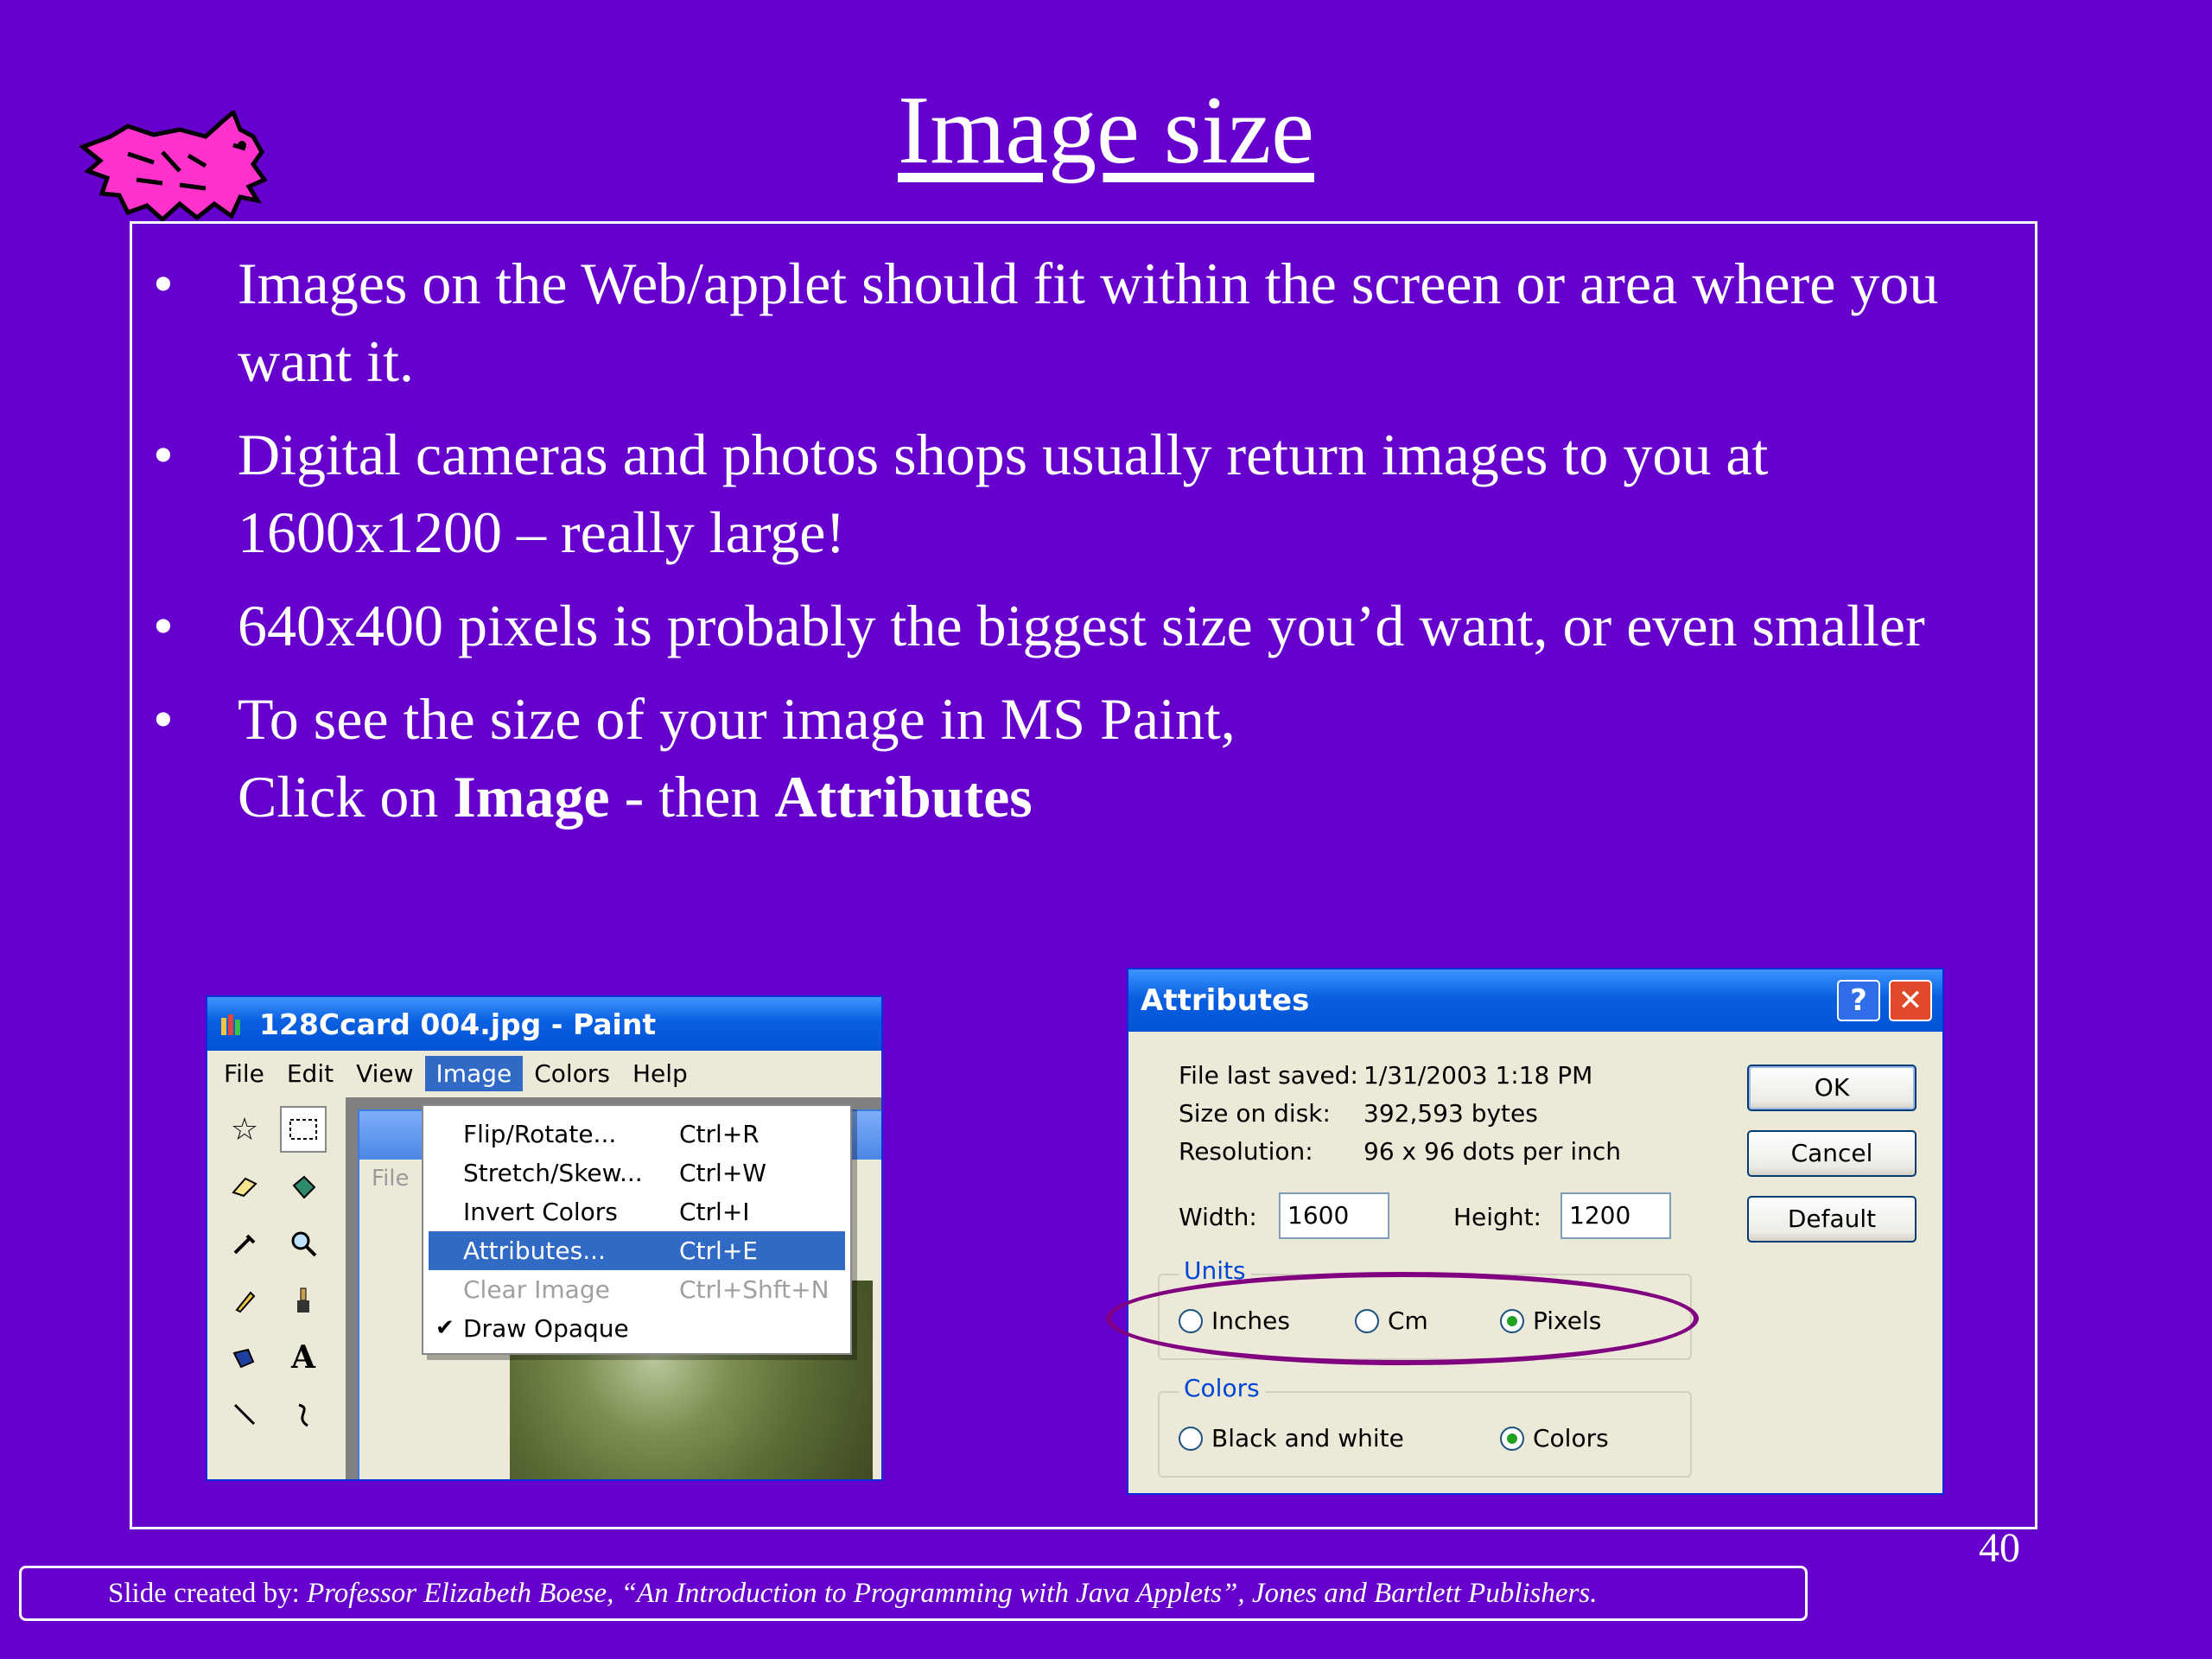 Image resolution: width=2212 pixels, height=1659 pixels. I want to click on units-highlight-ellipse, so click(1402, 1318).